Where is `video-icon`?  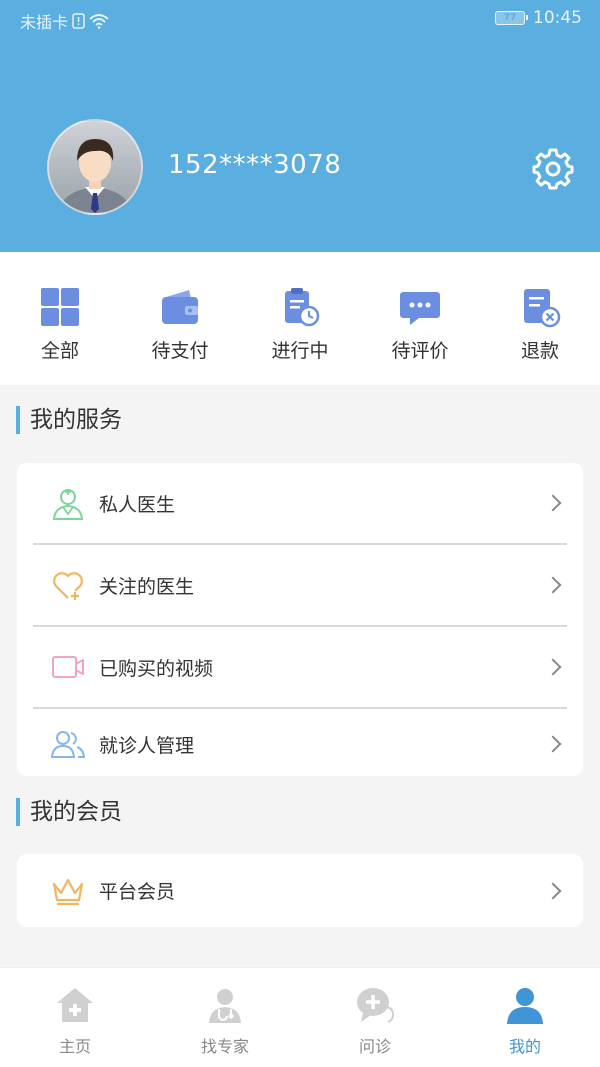
video-icon is located at coordinates (68, 667).